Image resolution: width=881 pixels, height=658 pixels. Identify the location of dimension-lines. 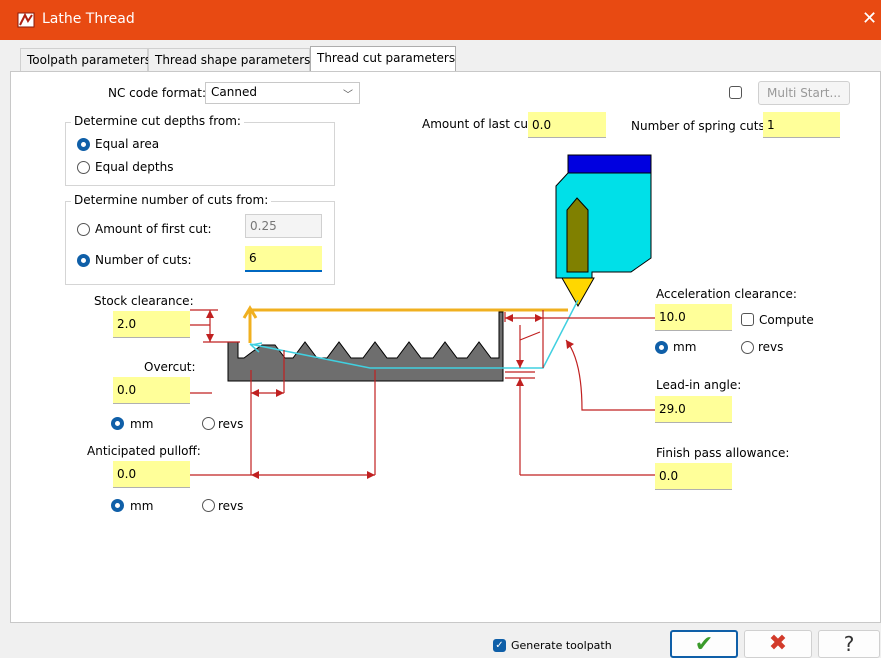
(422, 392).